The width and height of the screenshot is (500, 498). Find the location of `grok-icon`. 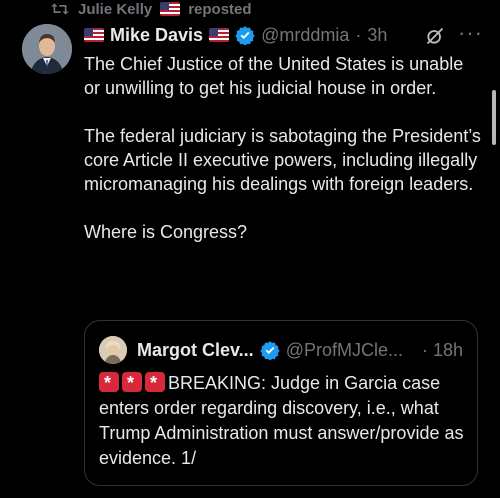

grok-icon is located at coordinates (435, 36).